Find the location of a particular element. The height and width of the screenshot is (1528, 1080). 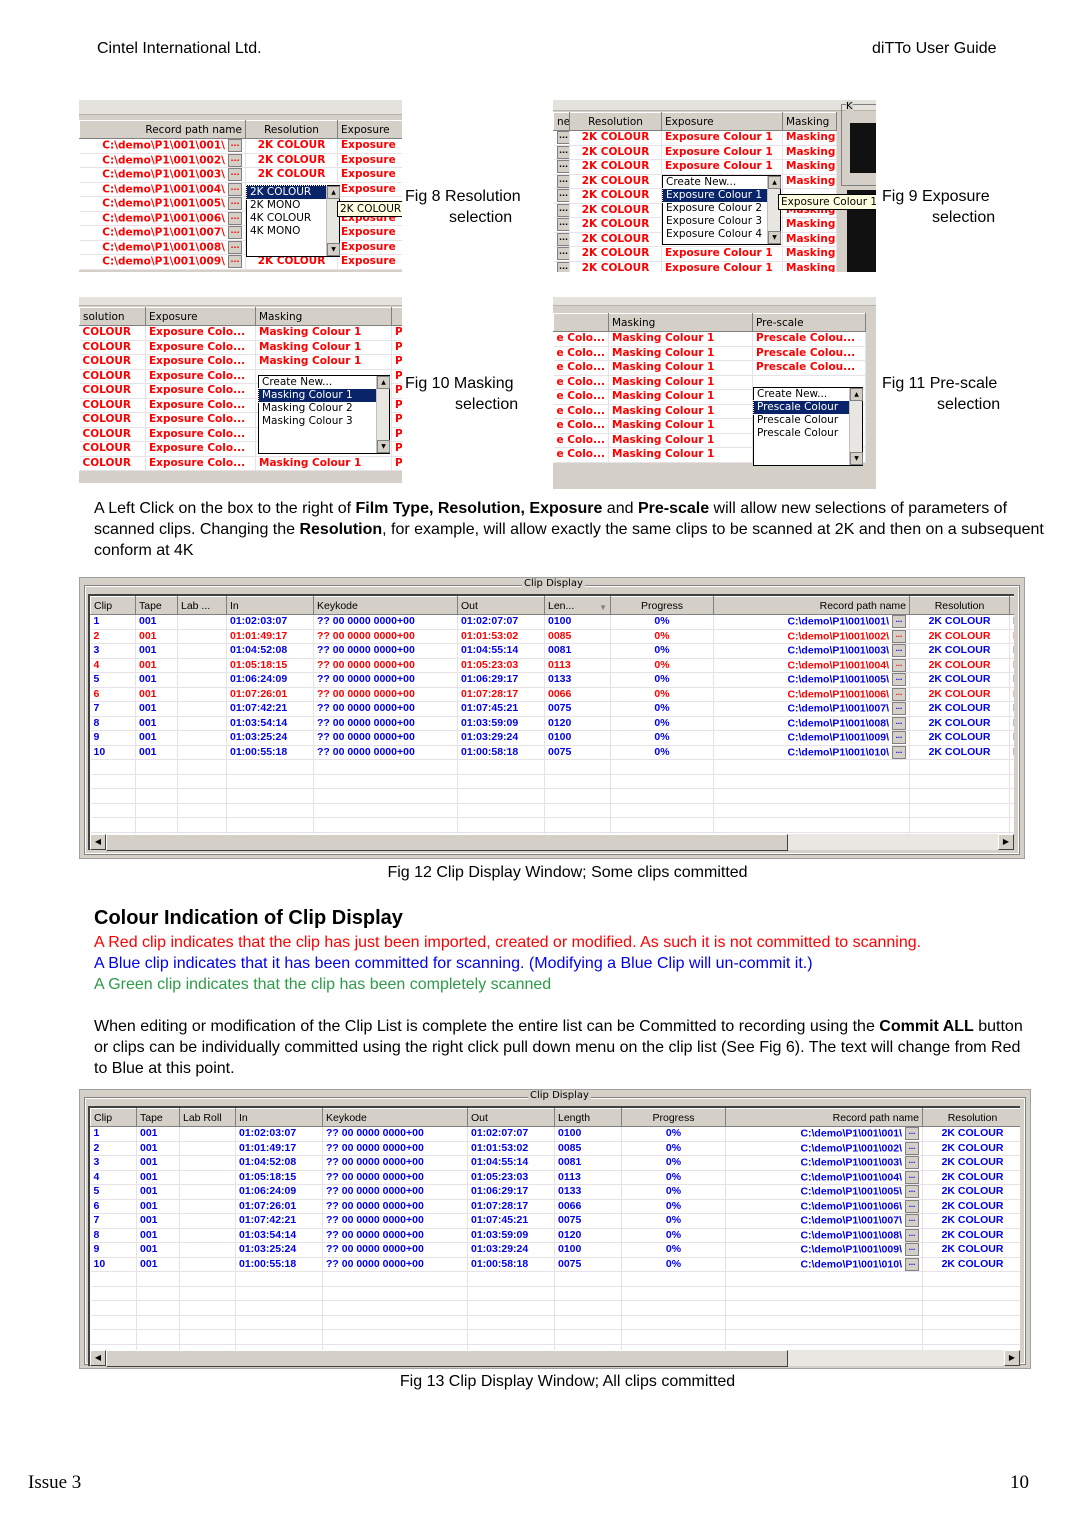

out-timecode-cell: 01:02:07:07 is located at coordinates (501, 622).